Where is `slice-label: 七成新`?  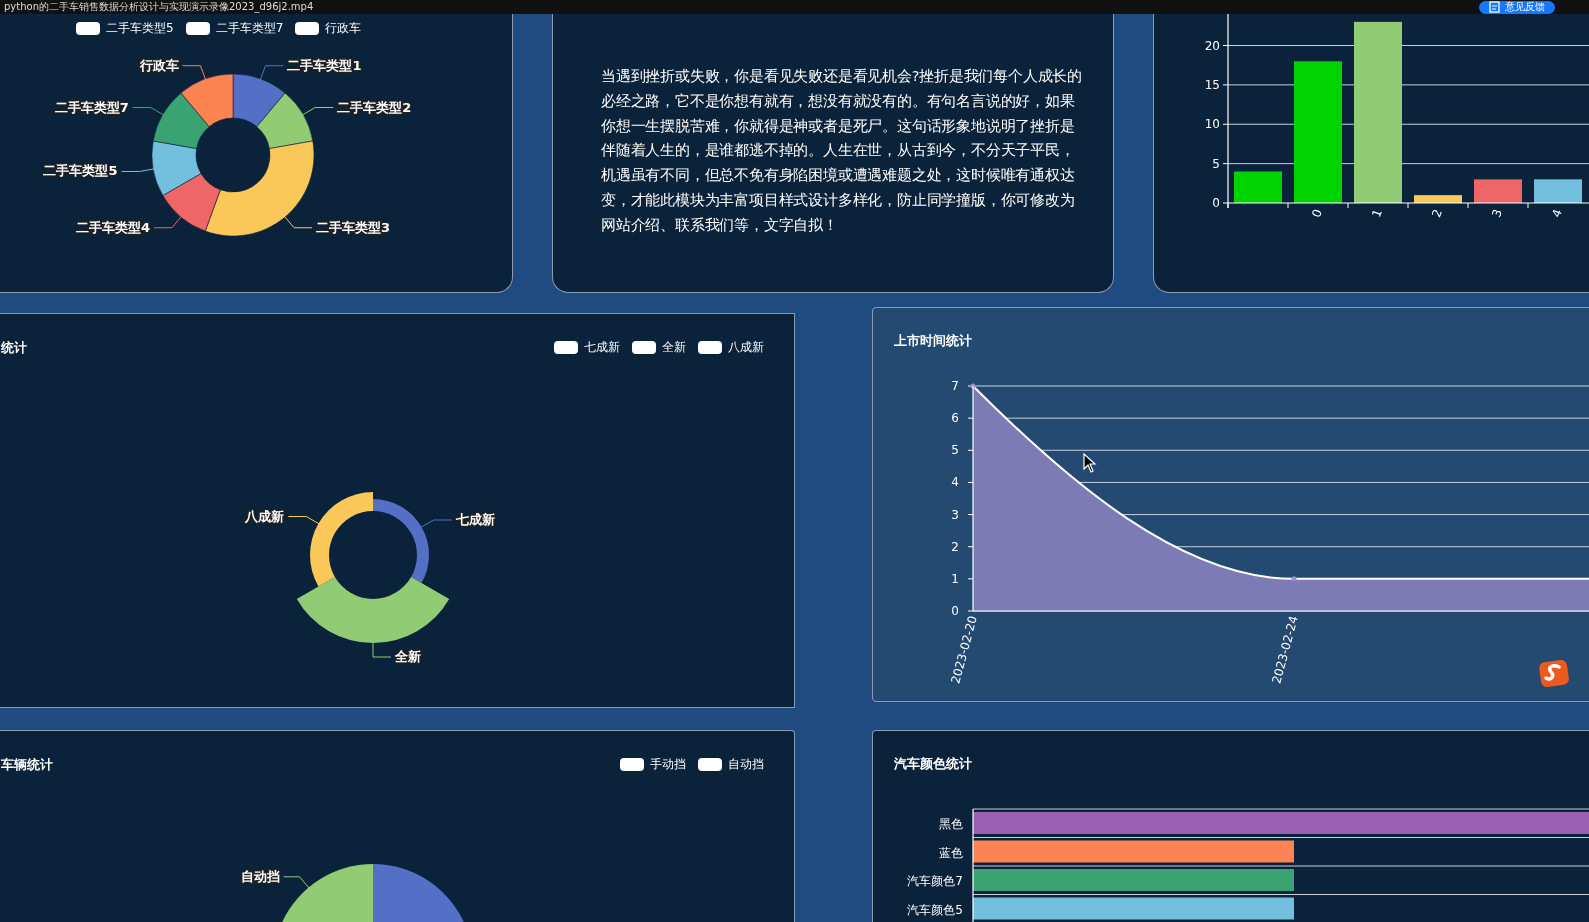 slice-label: 七成新 is located at coordinates (475, 519).